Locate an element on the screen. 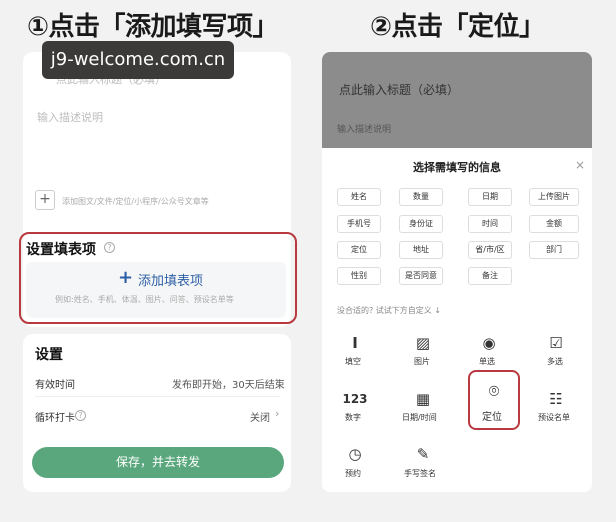  setting-loop-checkin-value: 关闭 is located at coordinates (260, 416).